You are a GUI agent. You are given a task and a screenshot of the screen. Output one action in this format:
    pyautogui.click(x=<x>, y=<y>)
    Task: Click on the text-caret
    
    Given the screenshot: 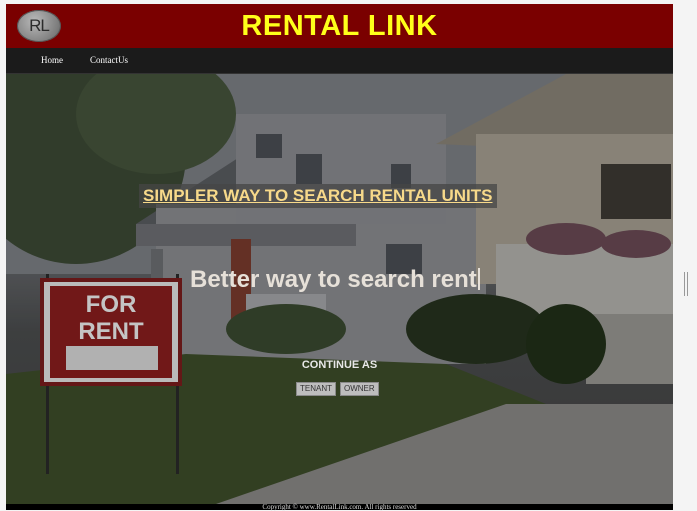 What is the action you would take?
    pyautogui.click(x=478, y=279)
    